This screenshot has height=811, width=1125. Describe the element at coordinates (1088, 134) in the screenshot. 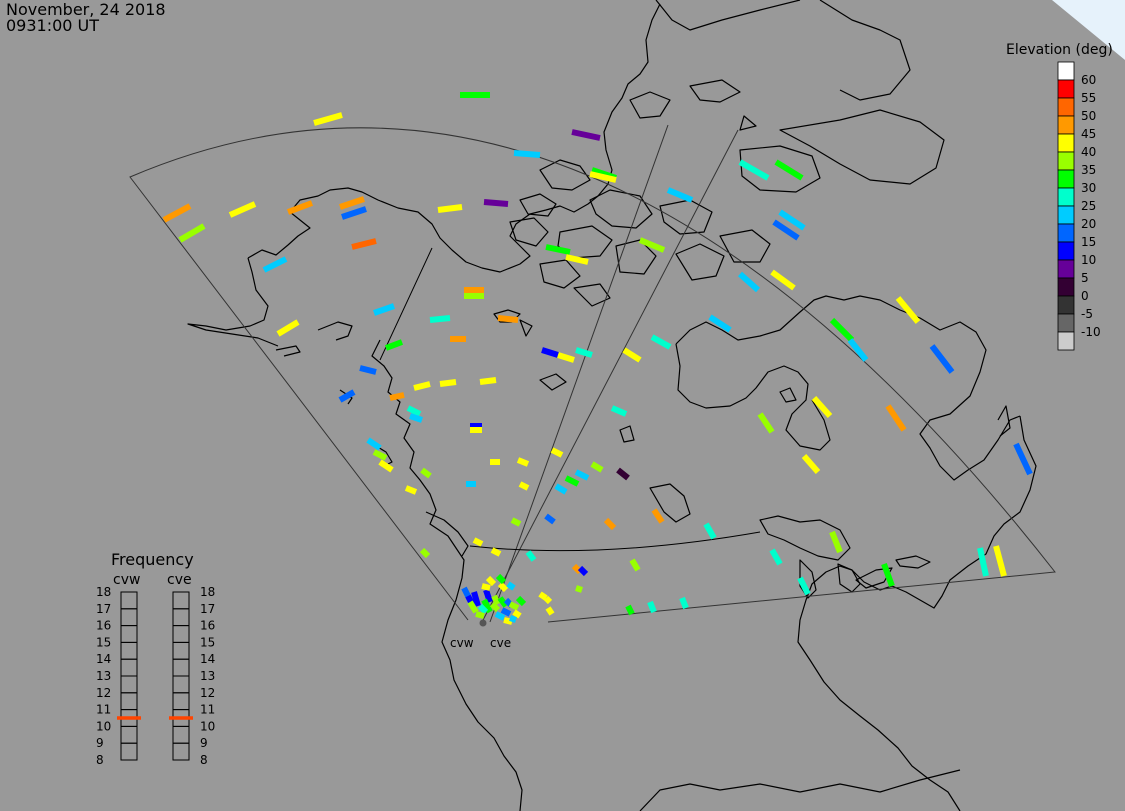

I see `elevation-tick-label: 45` at that location.